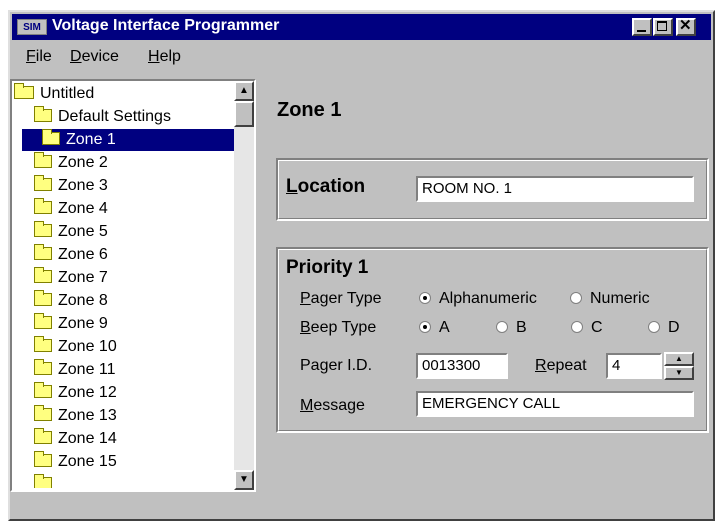 This screenshot has height=523, width=717. I want to click on beep-type-d-radio: D, so click(664, 328).